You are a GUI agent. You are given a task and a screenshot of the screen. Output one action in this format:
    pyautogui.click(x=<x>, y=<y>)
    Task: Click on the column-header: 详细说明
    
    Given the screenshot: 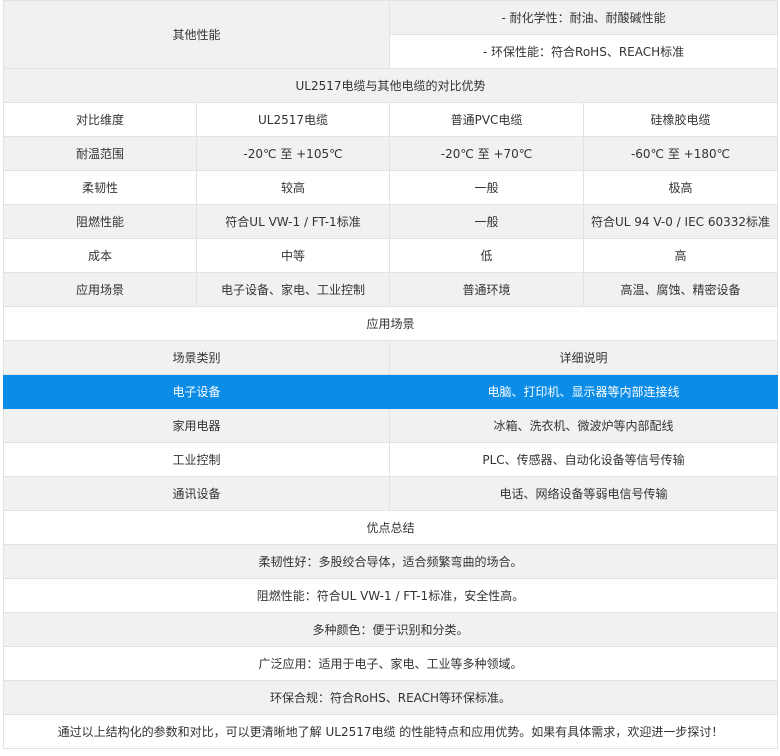 What is the action you would take?
    pyautogui.click(x=584, y=357)
    